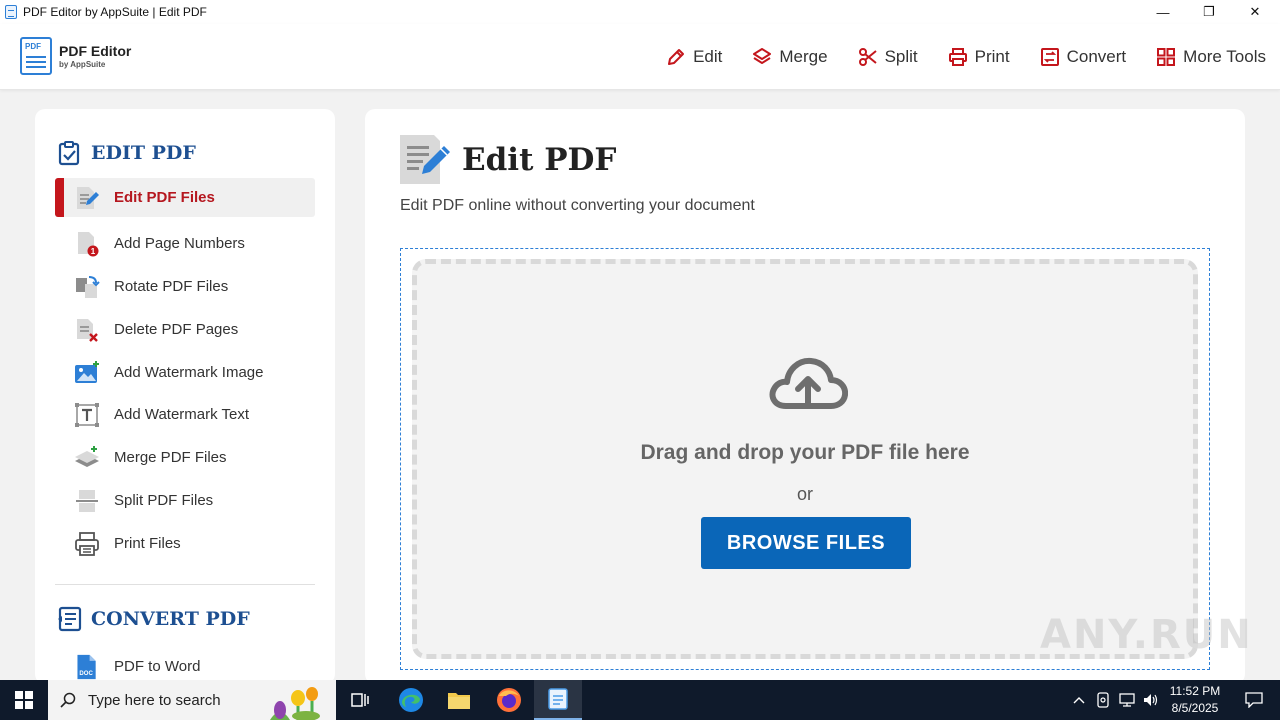 The width and height of the screenshot is (1280, 720). I want to click on image-watermark-icon, so click(87, 372).